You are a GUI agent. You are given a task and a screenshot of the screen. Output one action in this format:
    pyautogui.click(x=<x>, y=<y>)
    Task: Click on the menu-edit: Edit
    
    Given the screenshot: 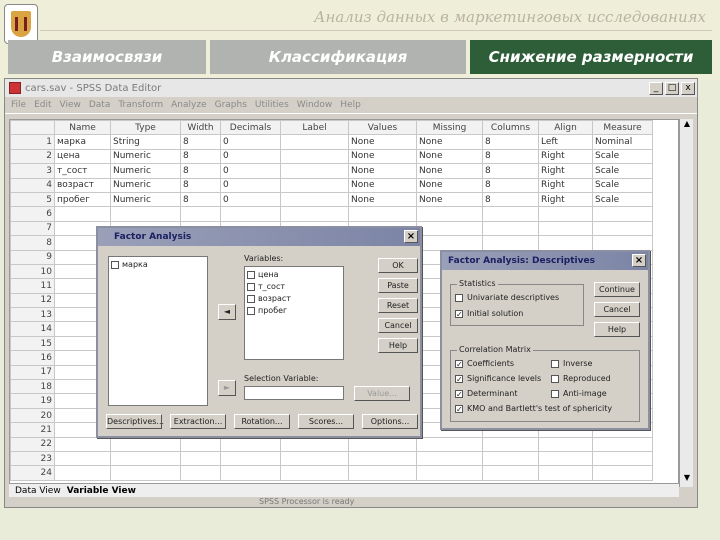 What is the action you would take?
    pyautogui.click(x=42, y=105)
    